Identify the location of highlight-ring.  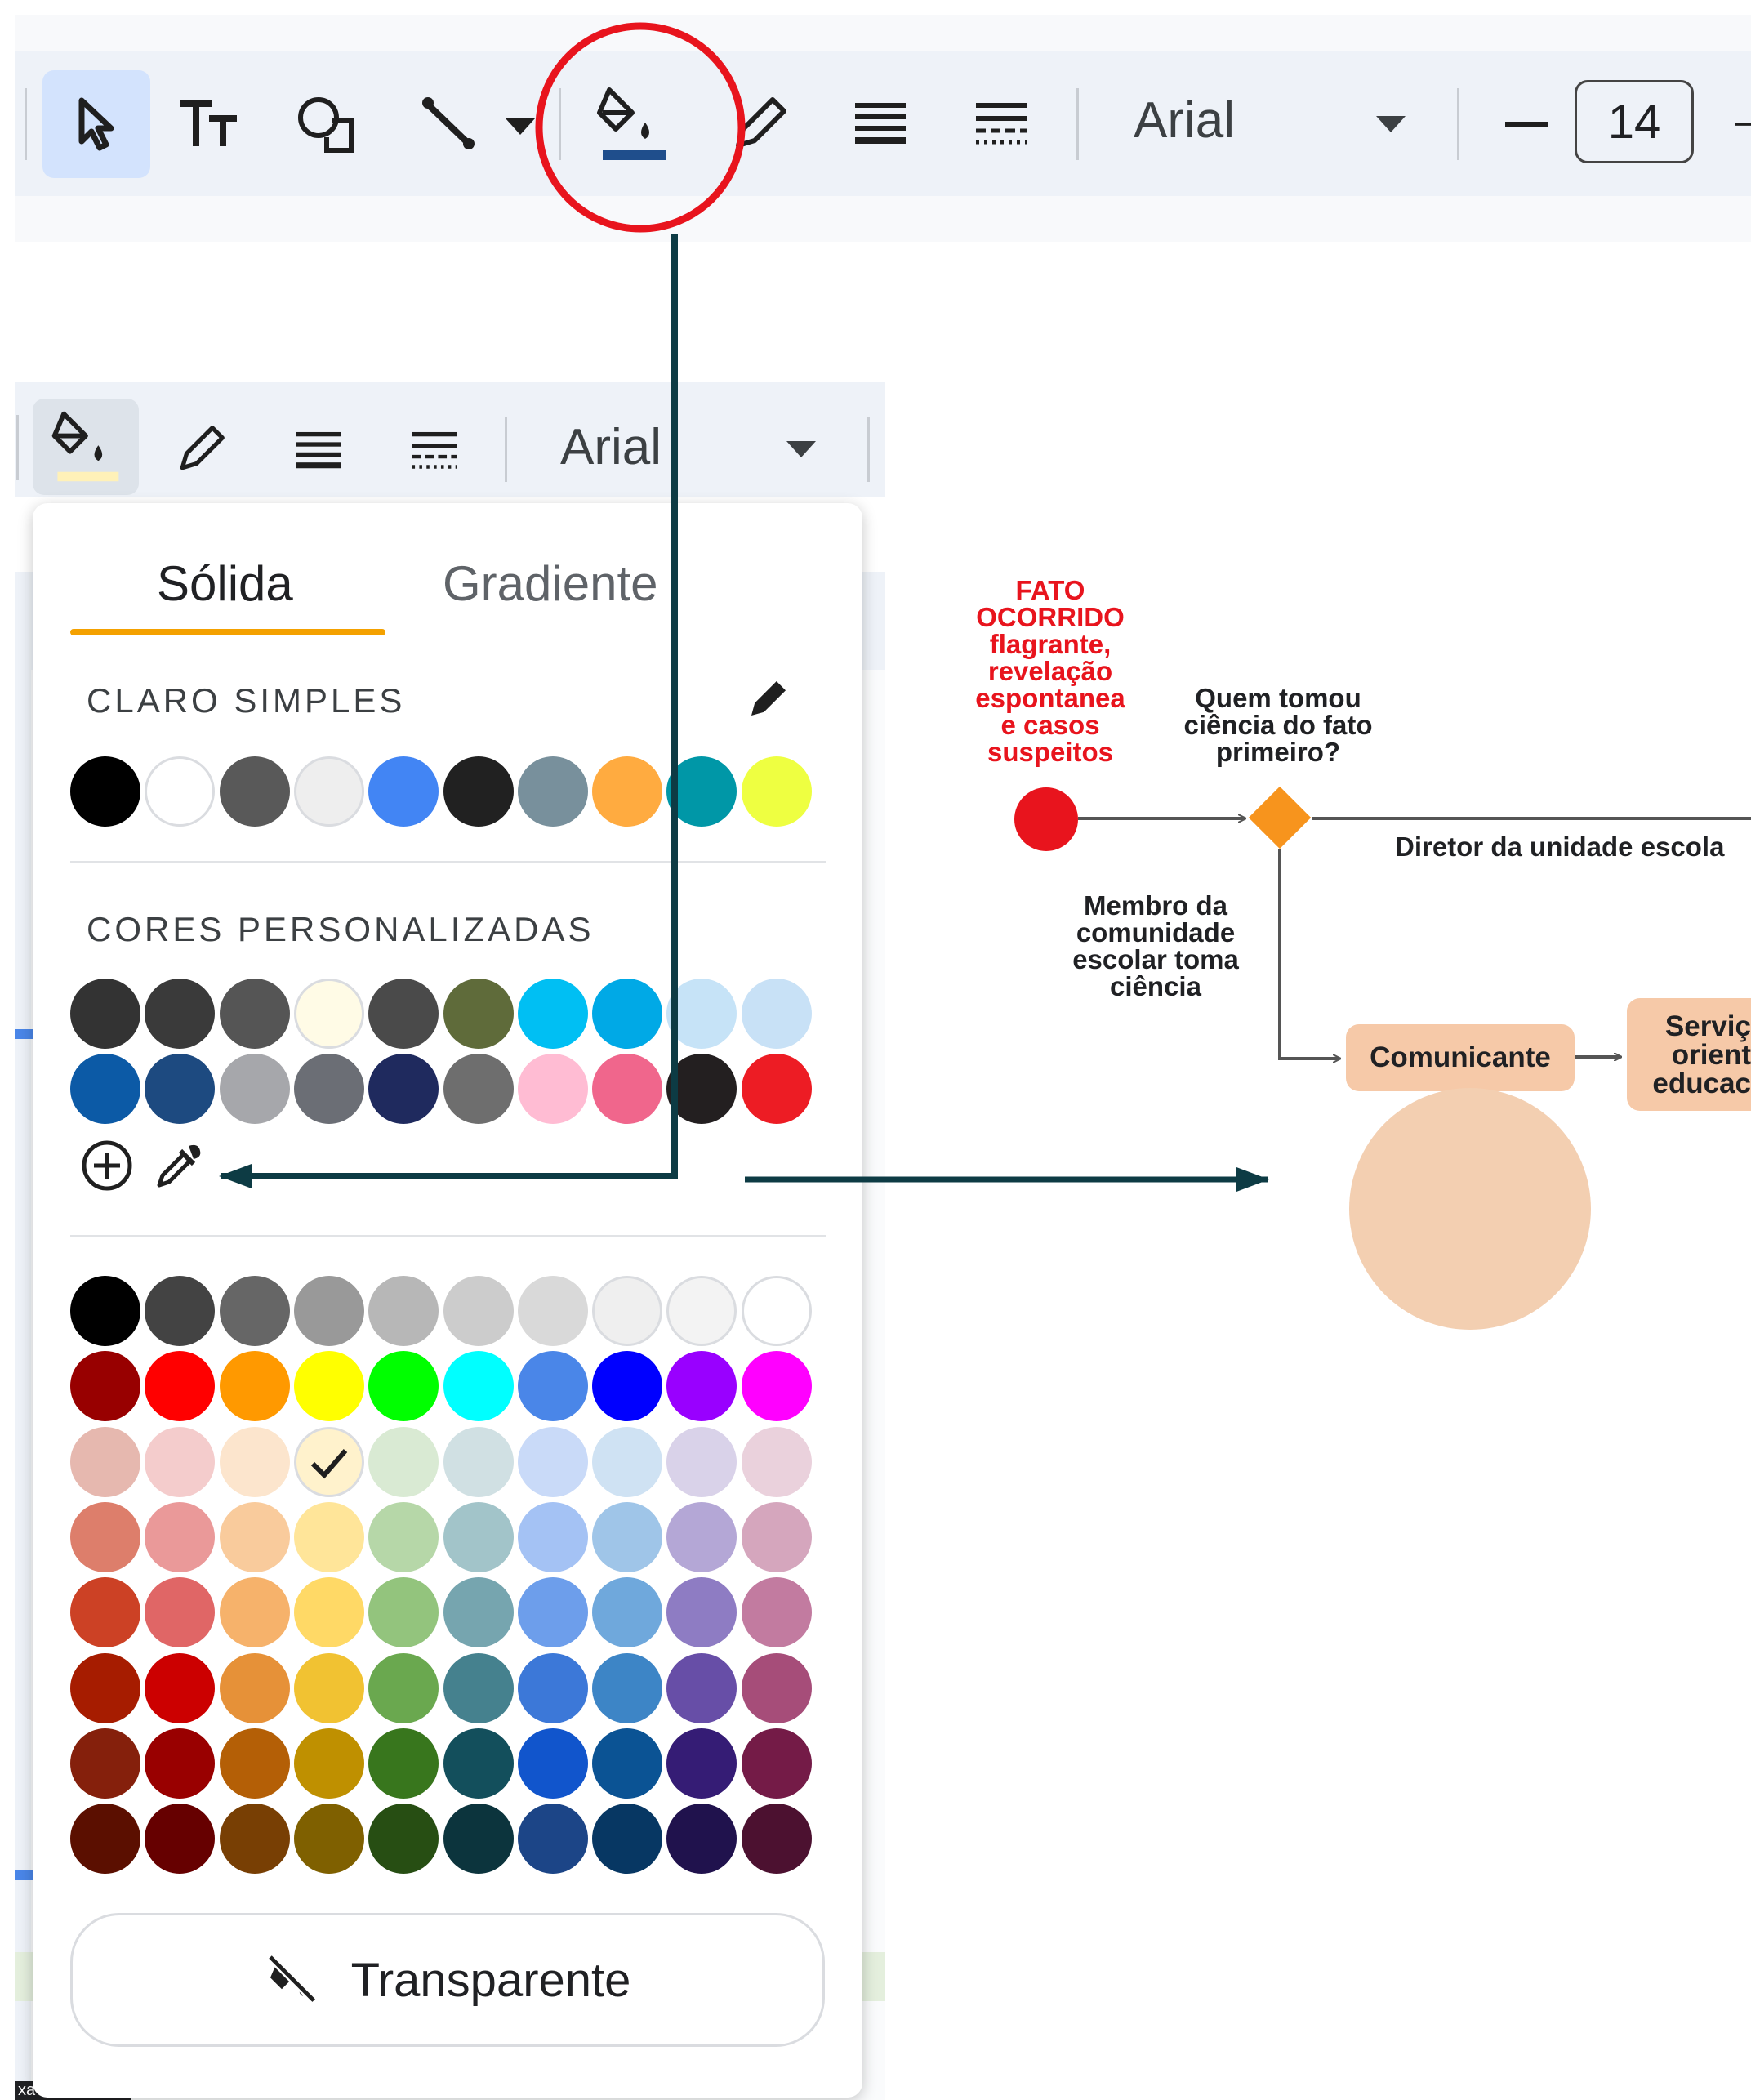
(640, 127).